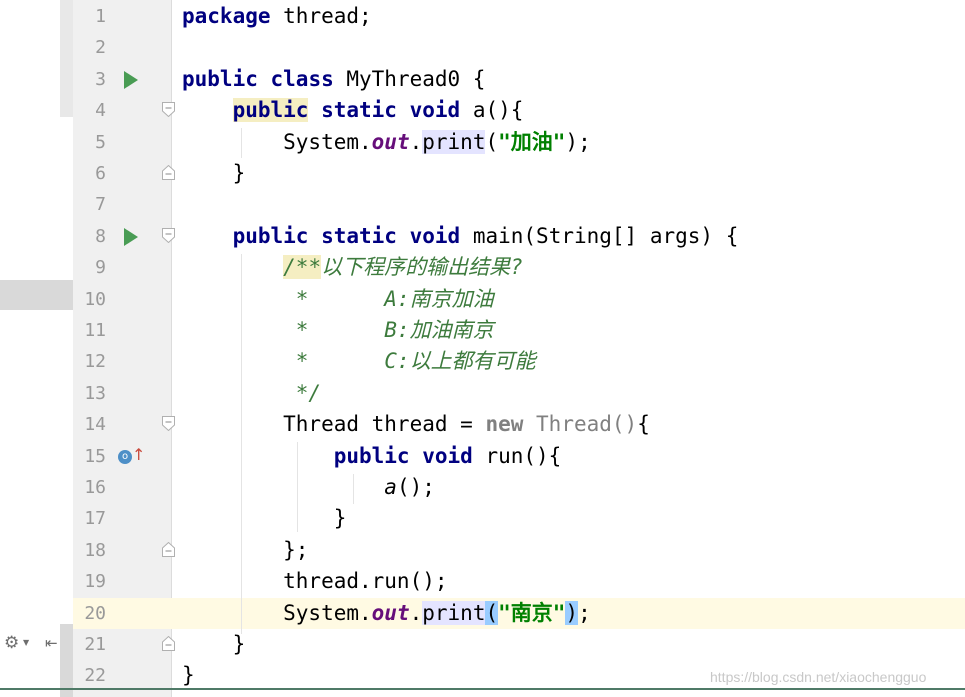 This screenshot has height=697, width=965. I want to click on code-token: "加油", so click(532, 141).